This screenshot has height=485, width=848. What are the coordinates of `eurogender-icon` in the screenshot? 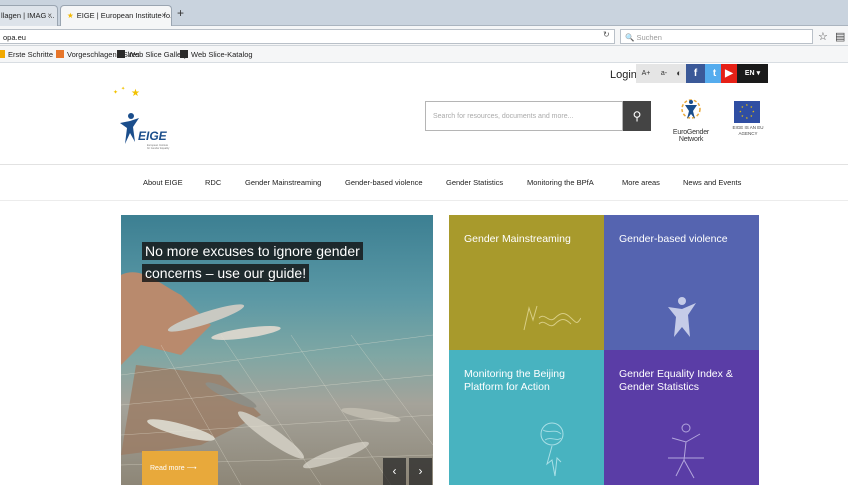 It's located at (691, 109).